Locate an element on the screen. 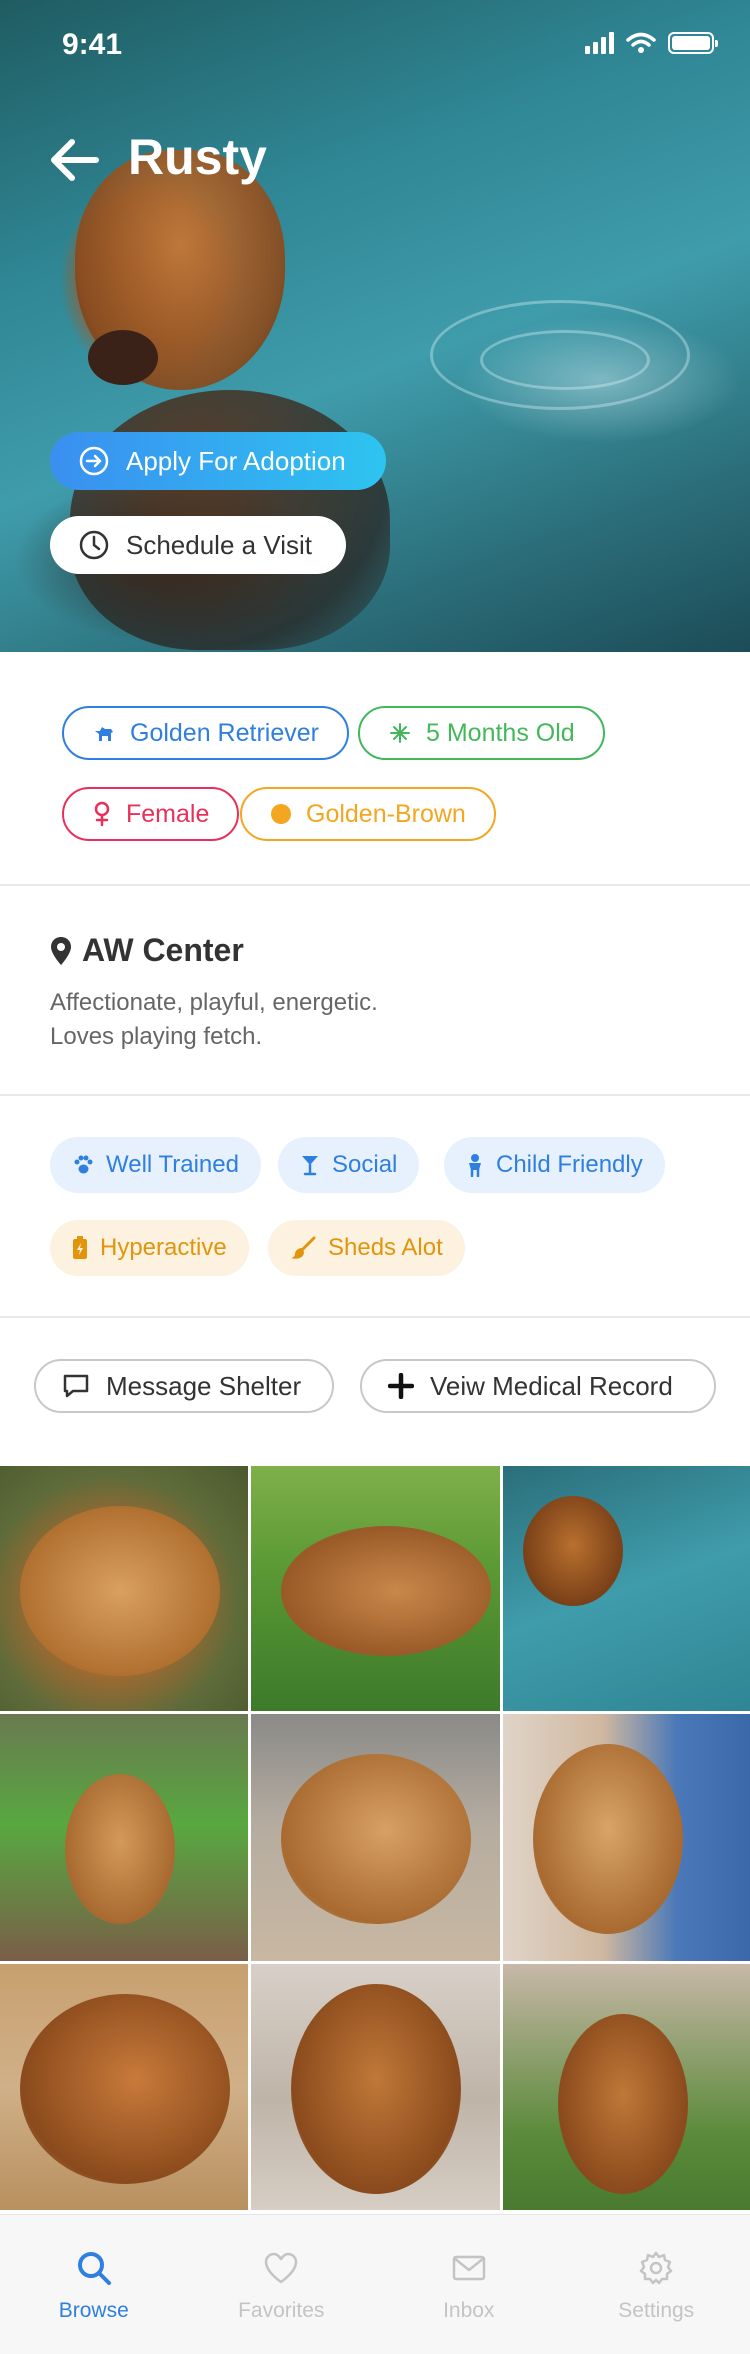 The width and height of the screenshot is (750, 2354). location-name: AW Center is located at coordinates (163, 950).